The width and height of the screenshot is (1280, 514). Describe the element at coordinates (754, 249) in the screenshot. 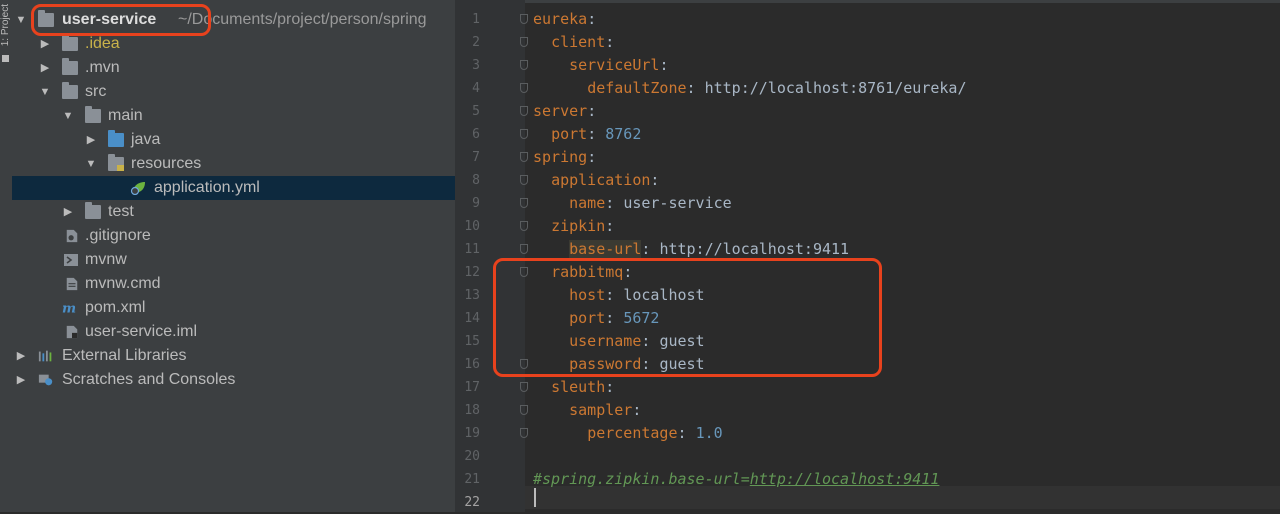

I see `yaml-value: http://localhost:9411` at that location.